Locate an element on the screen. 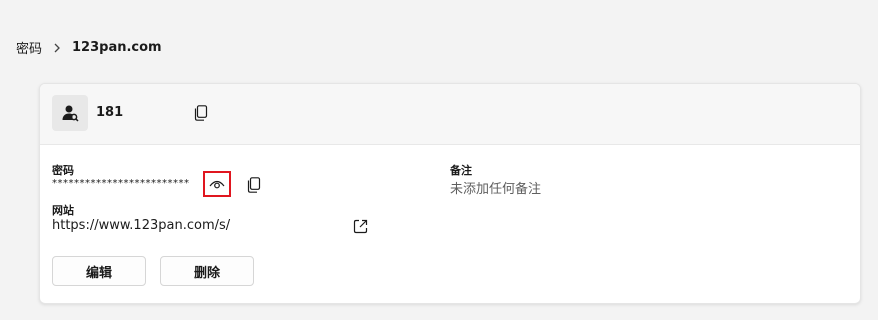  website-label: 网站 is located at coordinates (63, 210).